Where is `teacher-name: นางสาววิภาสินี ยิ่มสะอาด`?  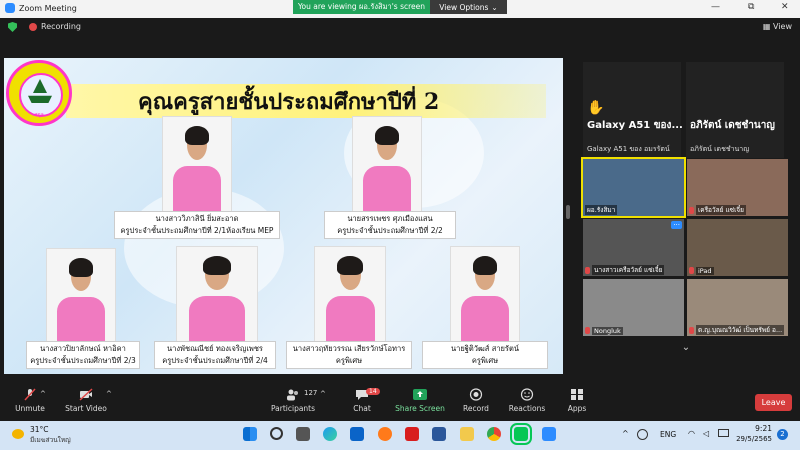 teacher-name: นางสาววิภาสินี ยิ่มสะอาด is located at coordinates (197, 218).